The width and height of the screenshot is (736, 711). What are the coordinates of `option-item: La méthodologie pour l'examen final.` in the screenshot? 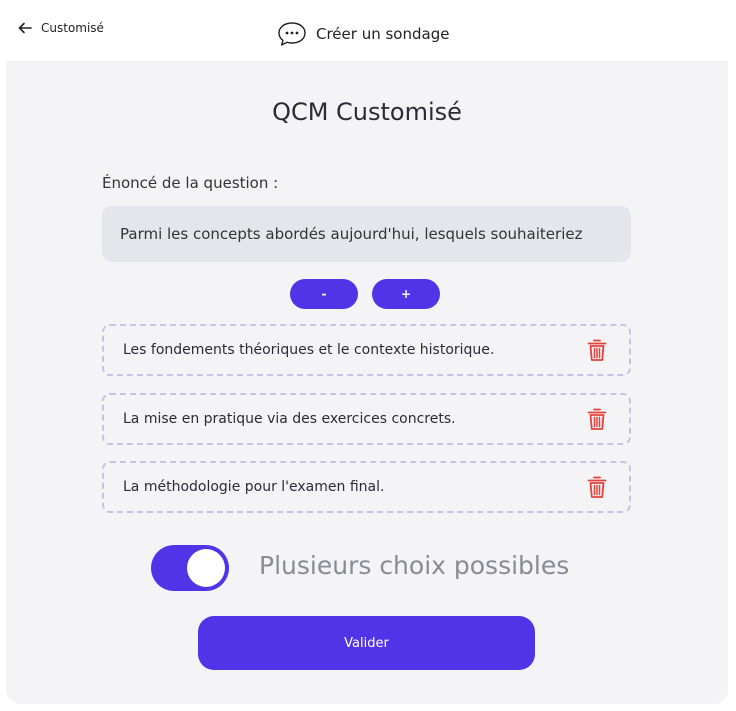 It's located at (366, 487).